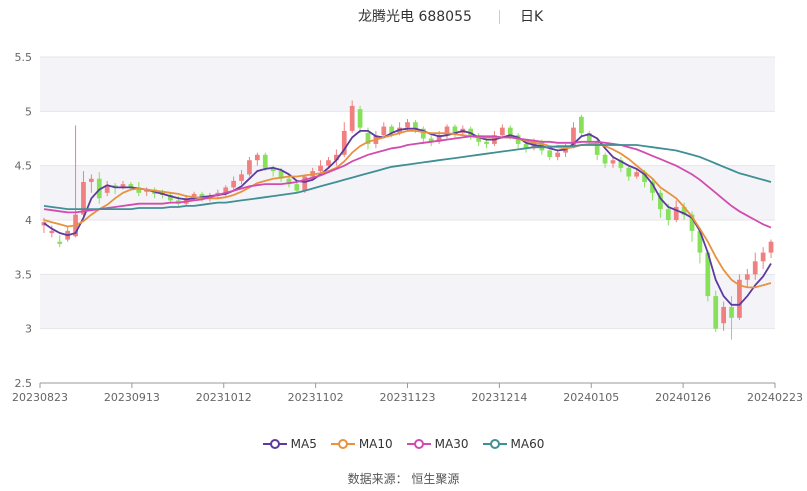 This screenshot has height=491, width=807. I want to click on legend-label: MA10, so click(375, 444).